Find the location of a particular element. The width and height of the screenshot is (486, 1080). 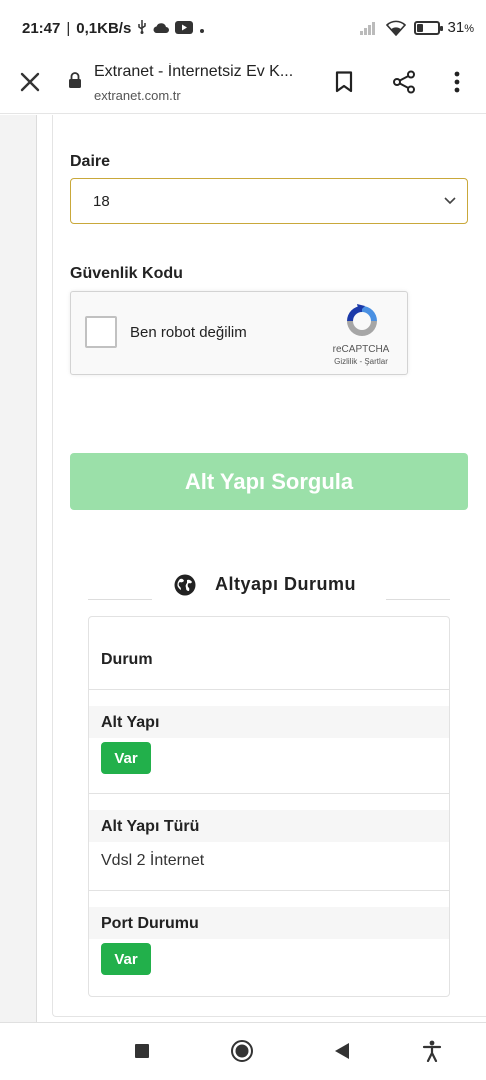

accessibility-icon is located at coordinates (432, 1051).